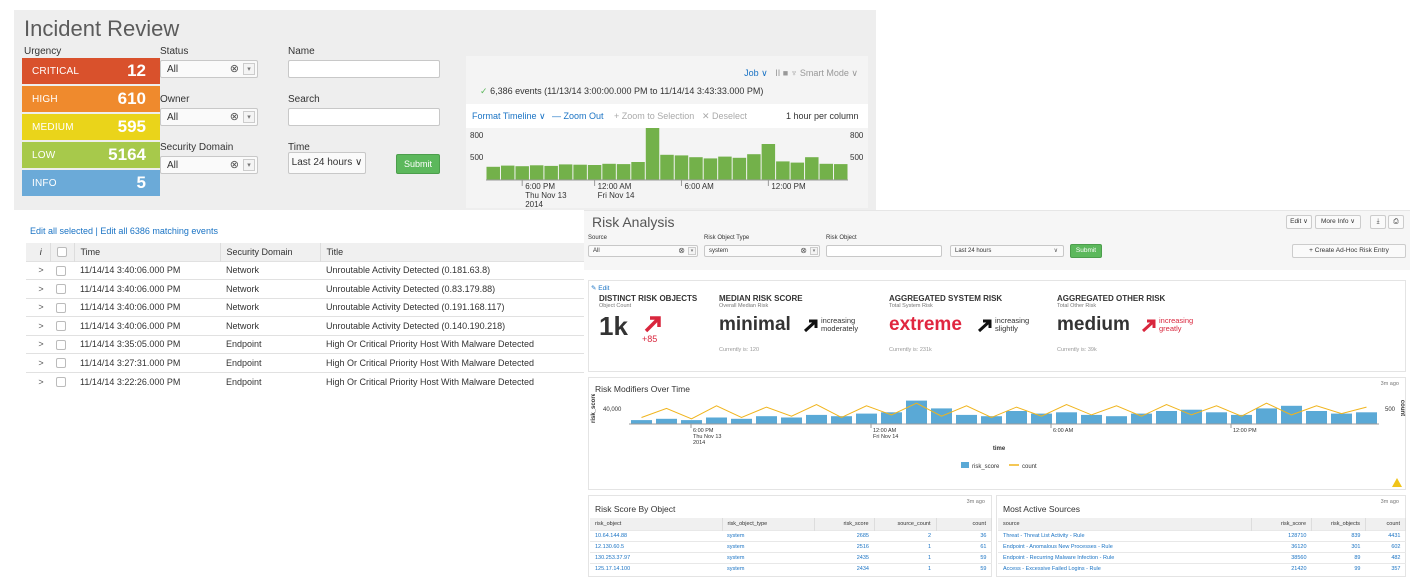 The height and width of the screenshot is (577, 1410). Describe the element at coordinates (1281, 535) in the screenshot. I see `table-cell: 128710` at that location.